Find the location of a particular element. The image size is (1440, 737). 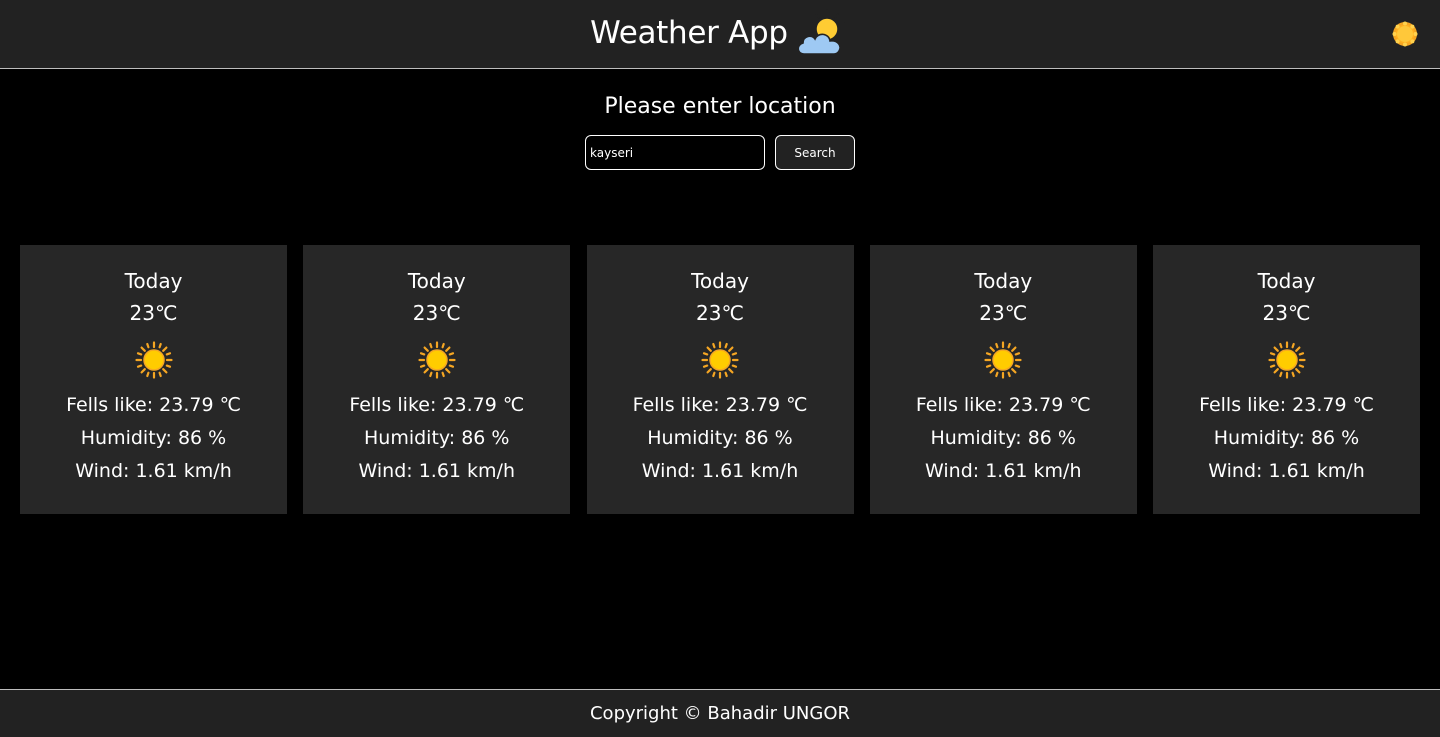

app-title: Weather App is located at coordinates (689, 33).